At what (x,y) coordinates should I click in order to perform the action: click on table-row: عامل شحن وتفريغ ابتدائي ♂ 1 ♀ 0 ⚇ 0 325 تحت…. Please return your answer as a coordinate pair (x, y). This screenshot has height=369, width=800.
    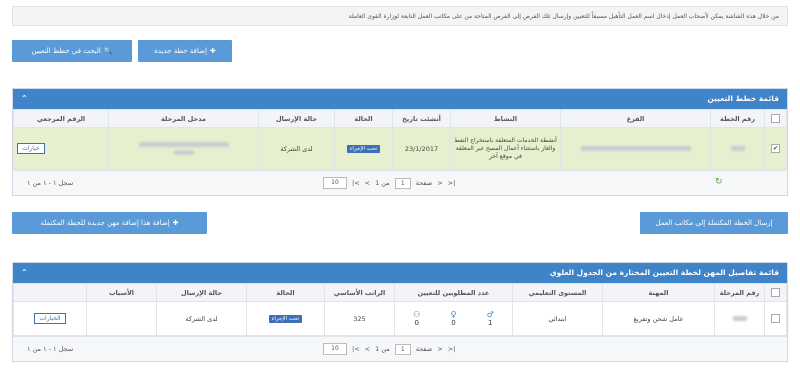
    Looking at the image, I should click on (400, 318).